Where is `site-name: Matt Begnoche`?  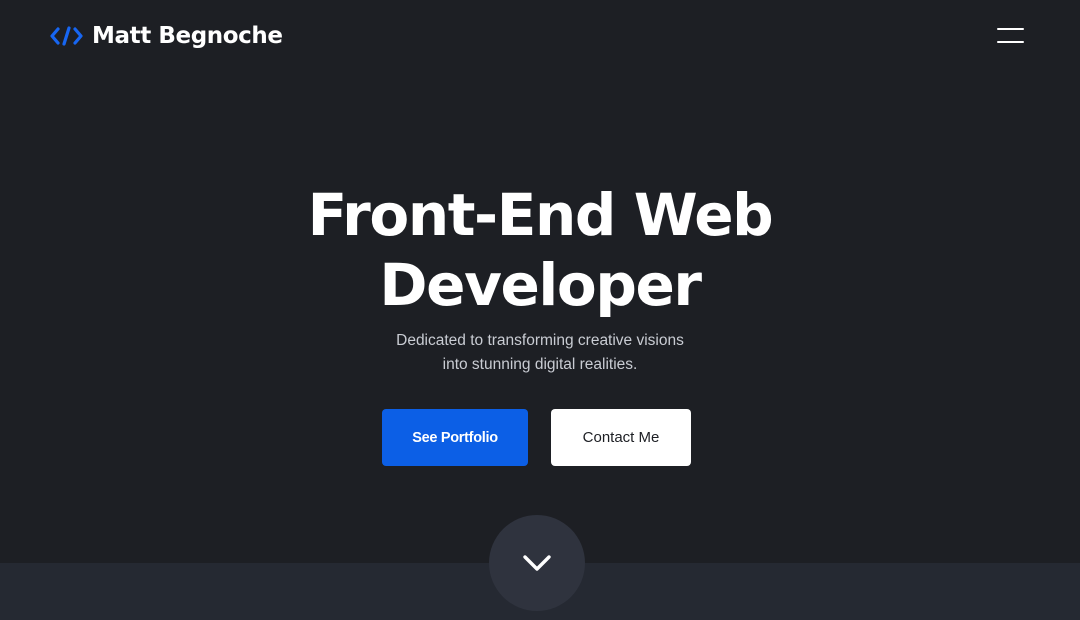
site-name: Matt Begnoche is located at coordinates (187, 36).